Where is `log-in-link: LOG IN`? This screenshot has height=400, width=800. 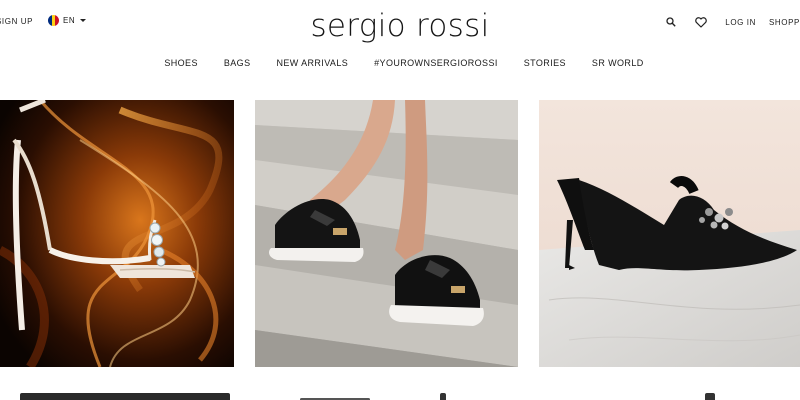
log-in-link: LOG IN is located at coordinates (740, 22).